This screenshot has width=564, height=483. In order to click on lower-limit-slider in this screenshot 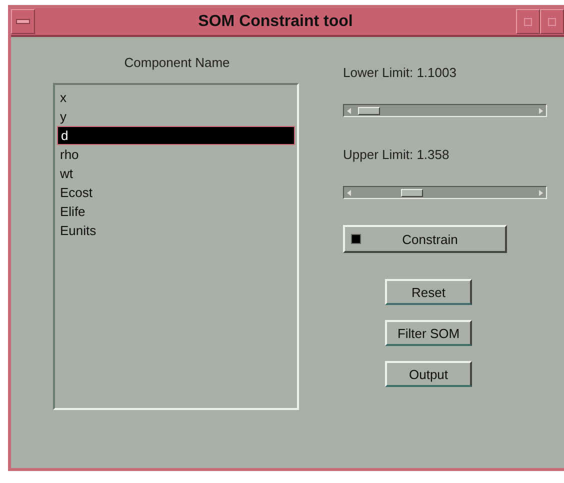, I will do `click(445, 110)`.